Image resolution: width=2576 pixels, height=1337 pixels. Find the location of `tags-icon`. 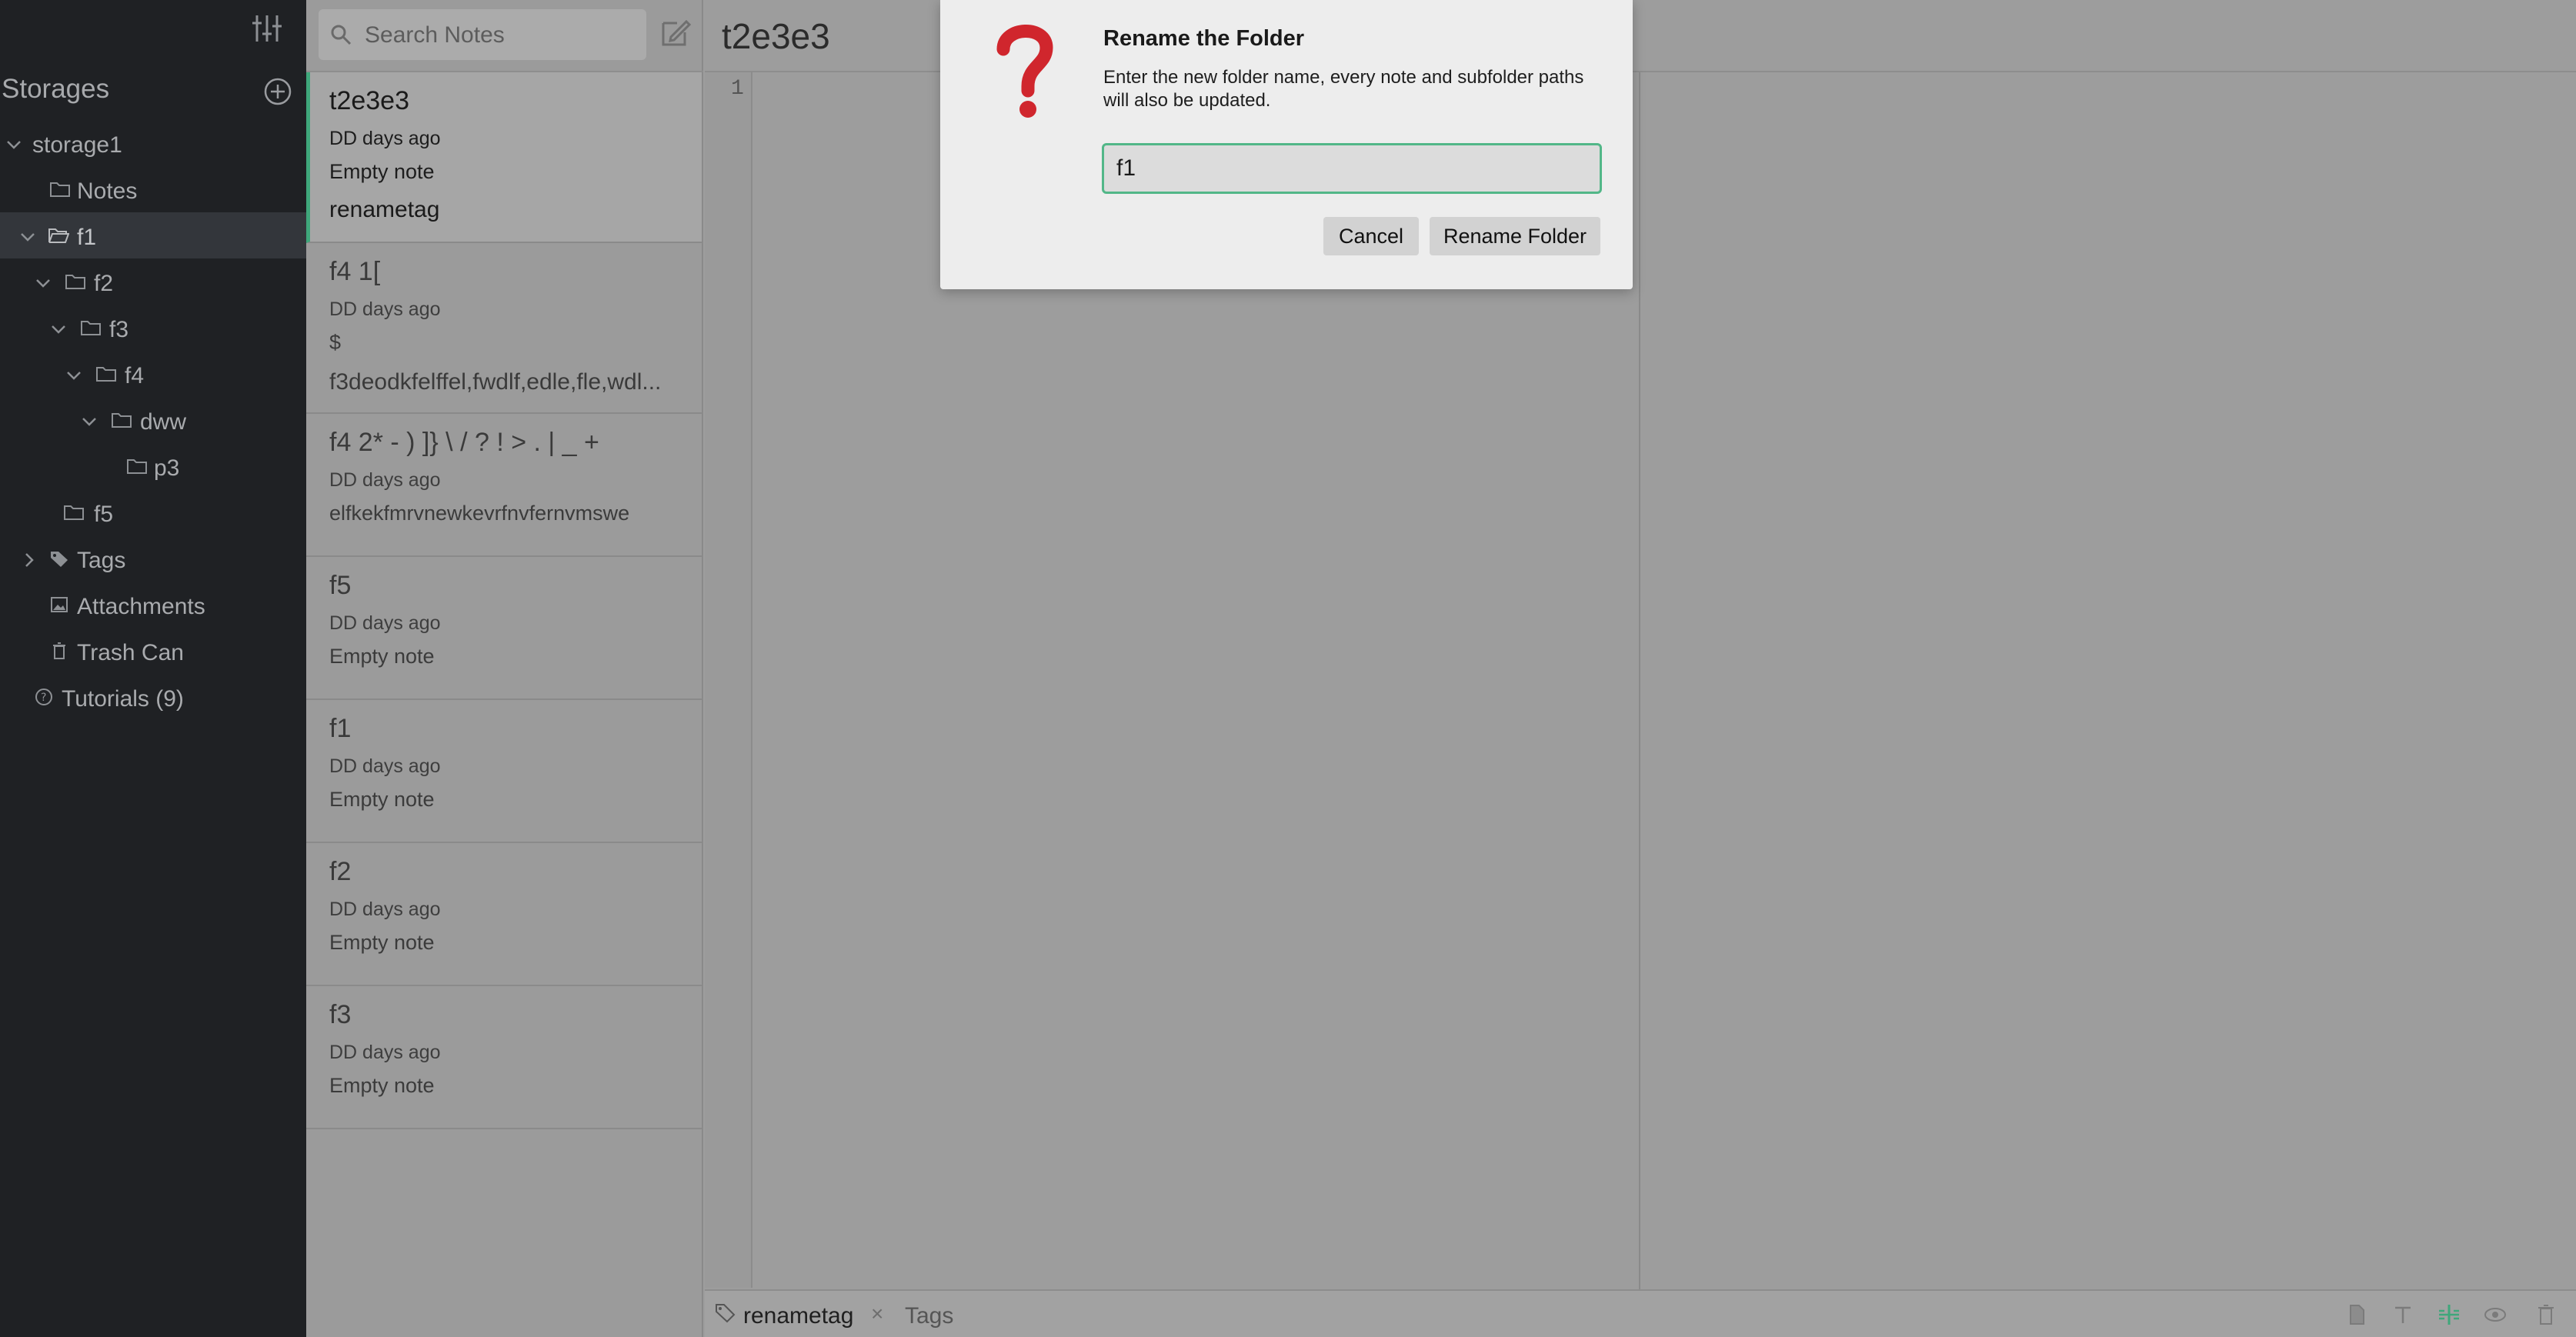

tags-icon is located at coordinates (59, 559).